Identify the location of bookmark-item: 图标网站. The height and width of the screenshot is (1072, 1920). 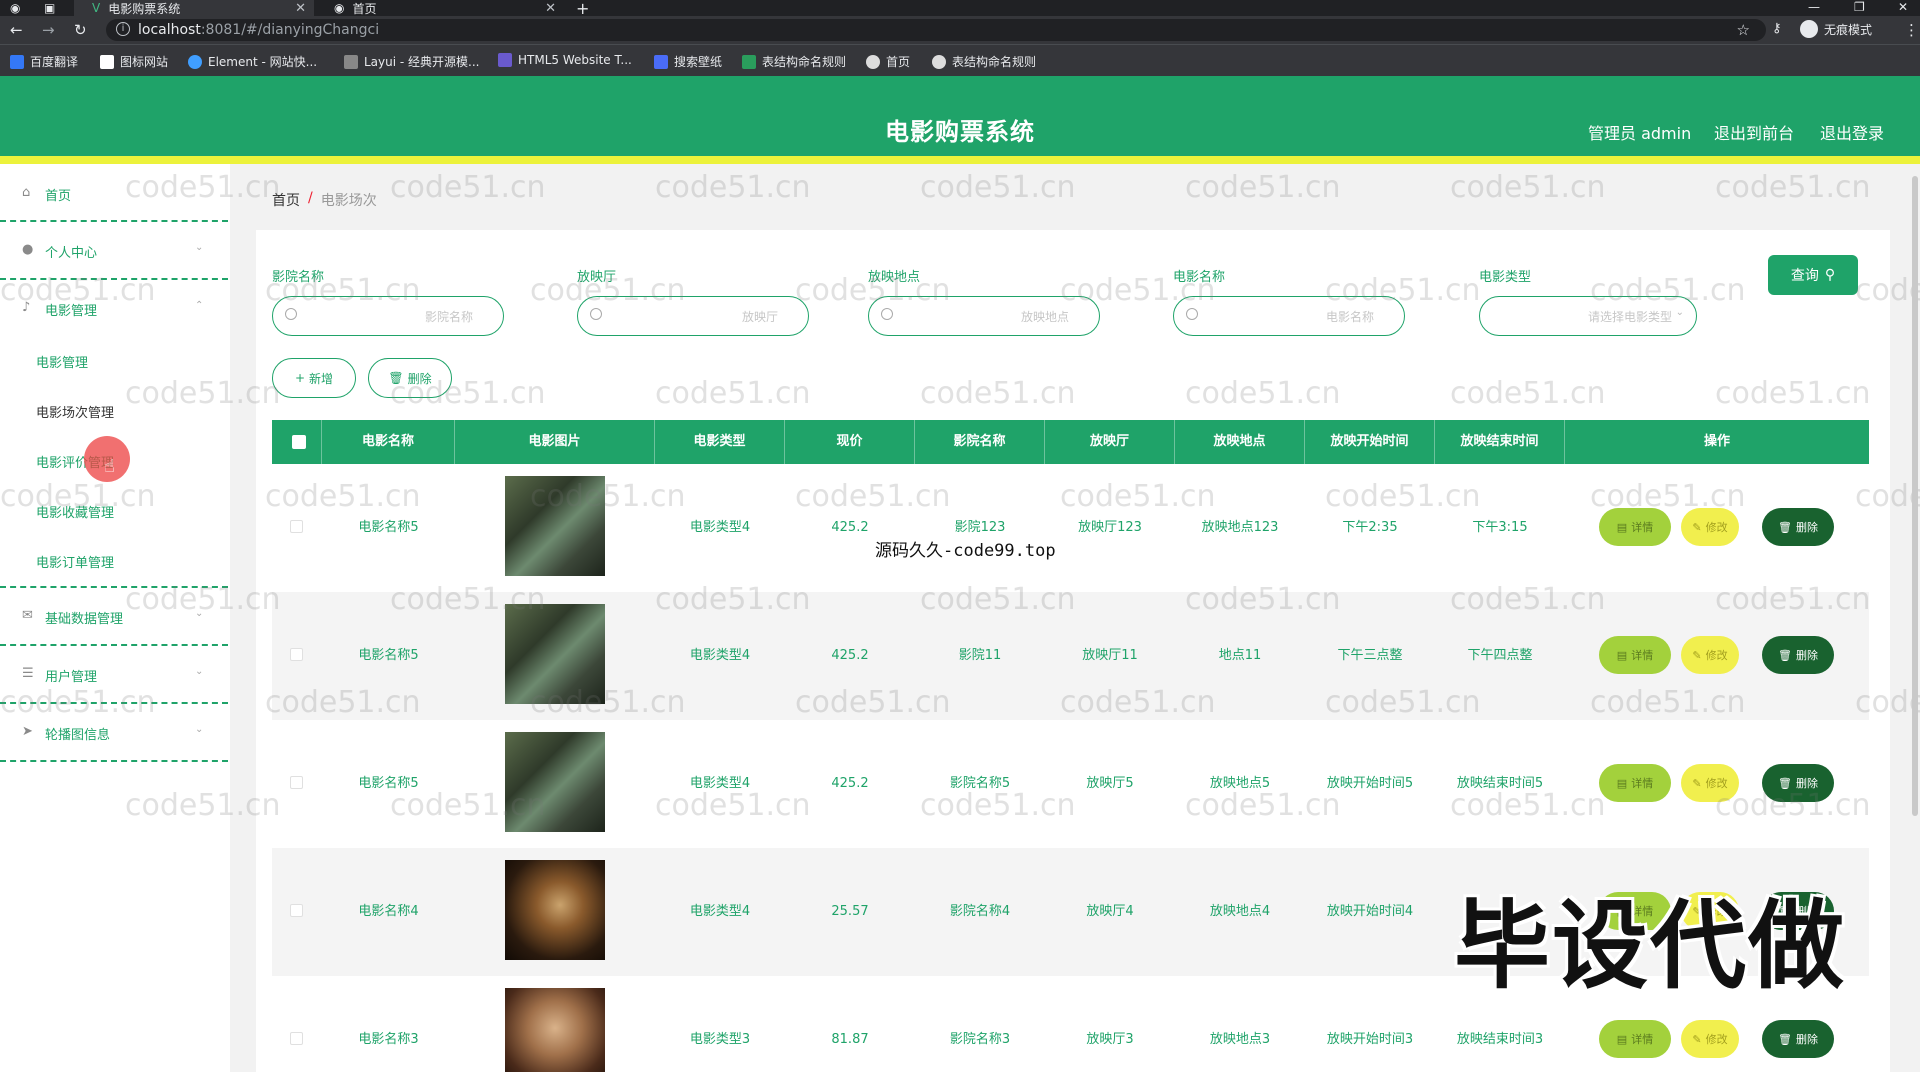
(134, 61).